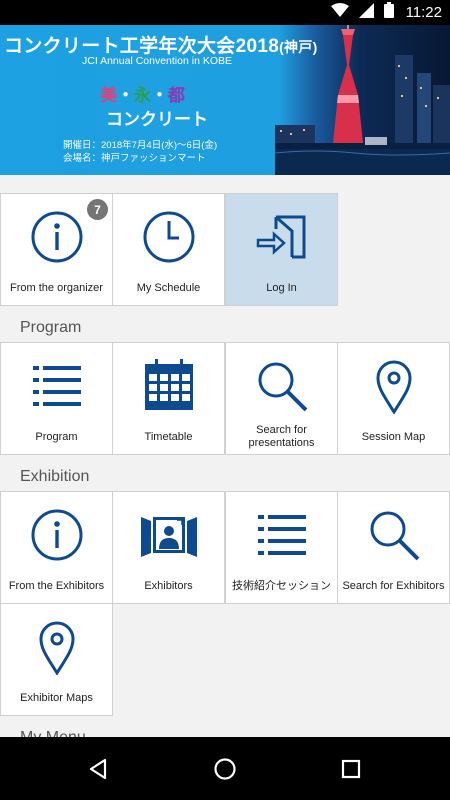 The width and height of the screenshot is (450, 800). I want to click on my-schedule-tile: My Schedule, so click(168, 249).